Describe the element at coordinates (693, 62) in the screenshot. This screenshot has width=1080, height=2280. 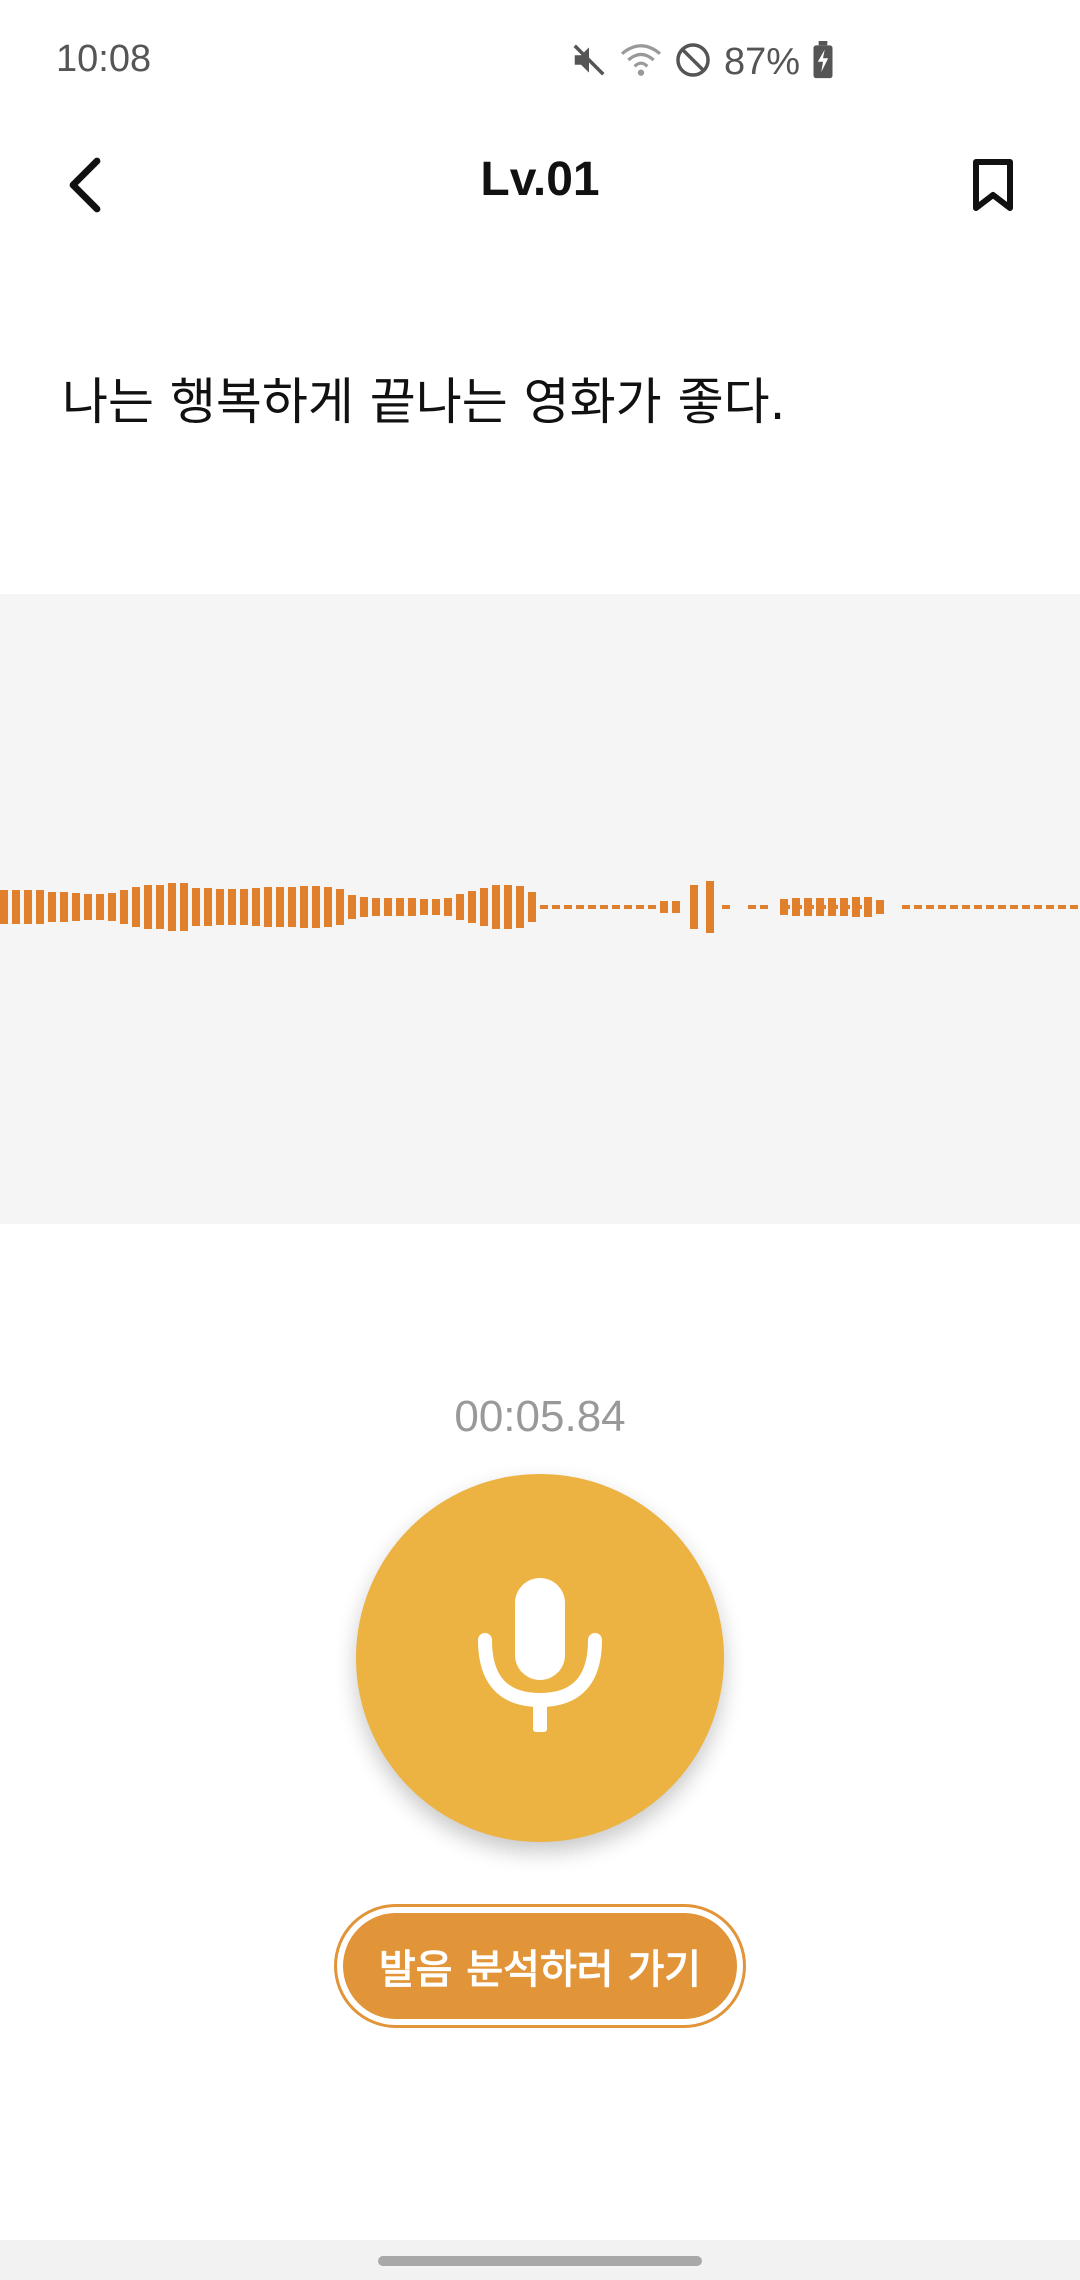
I see `do-not-disturb-icon` at that location.